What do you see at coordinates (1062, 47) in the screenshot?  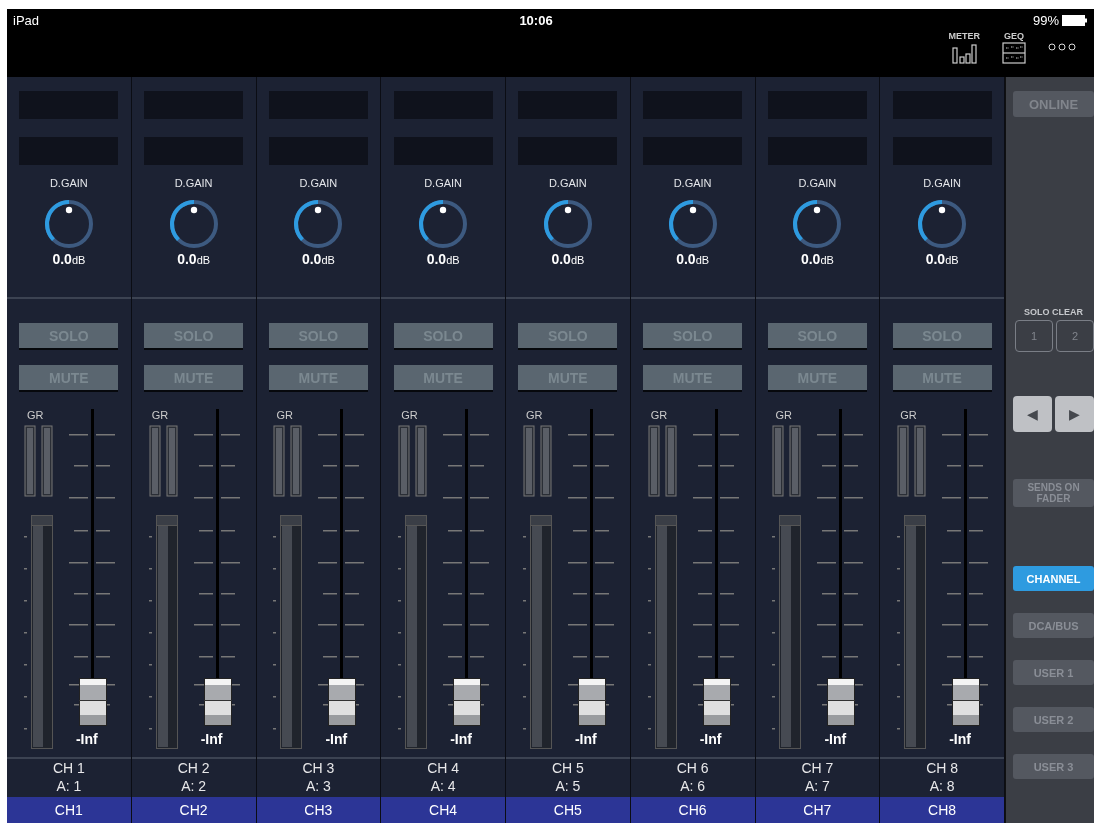 I see `more-icon` at bounding box center [1062, 47].